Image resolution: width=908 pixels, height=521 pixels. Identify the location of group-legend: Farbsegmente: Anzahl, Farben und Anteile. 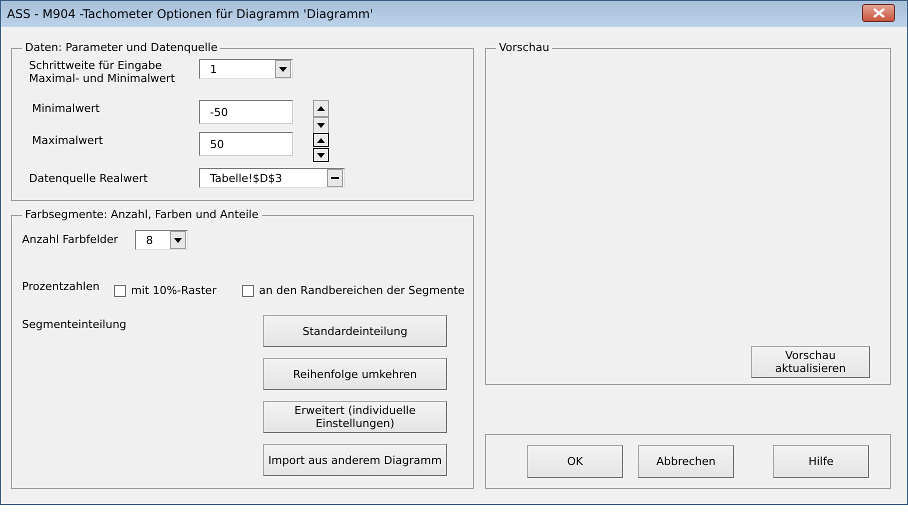
(142, 215).